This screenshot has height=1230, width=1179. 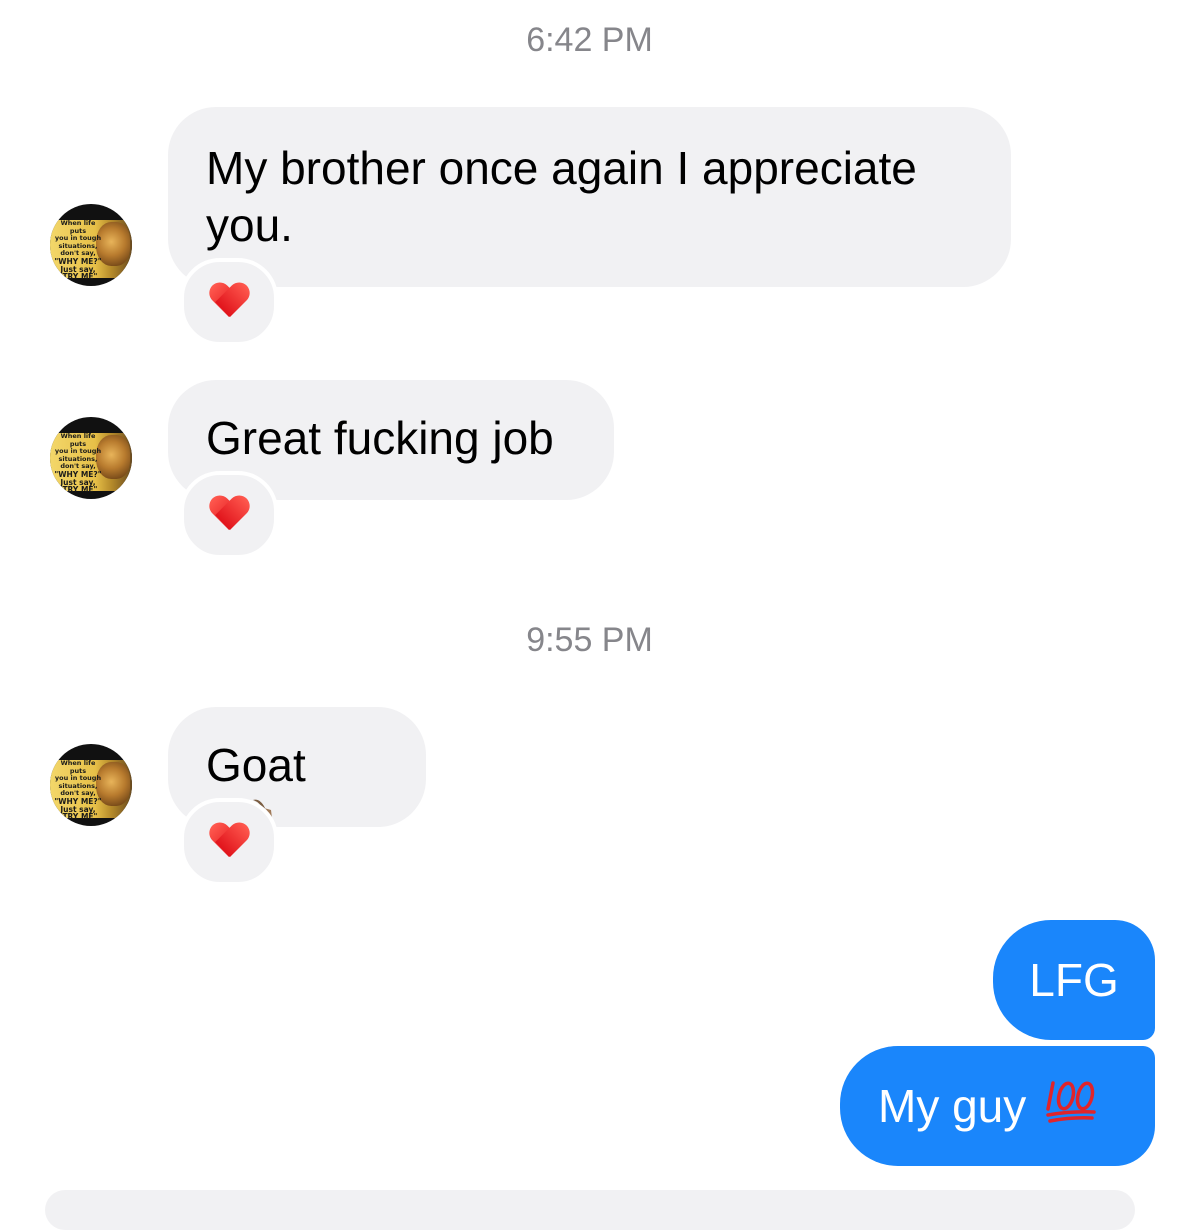 What do you see at coordinates (256, 765) in the screenshot?
I see `message-text: Goat` at bounding box center [256, 765].